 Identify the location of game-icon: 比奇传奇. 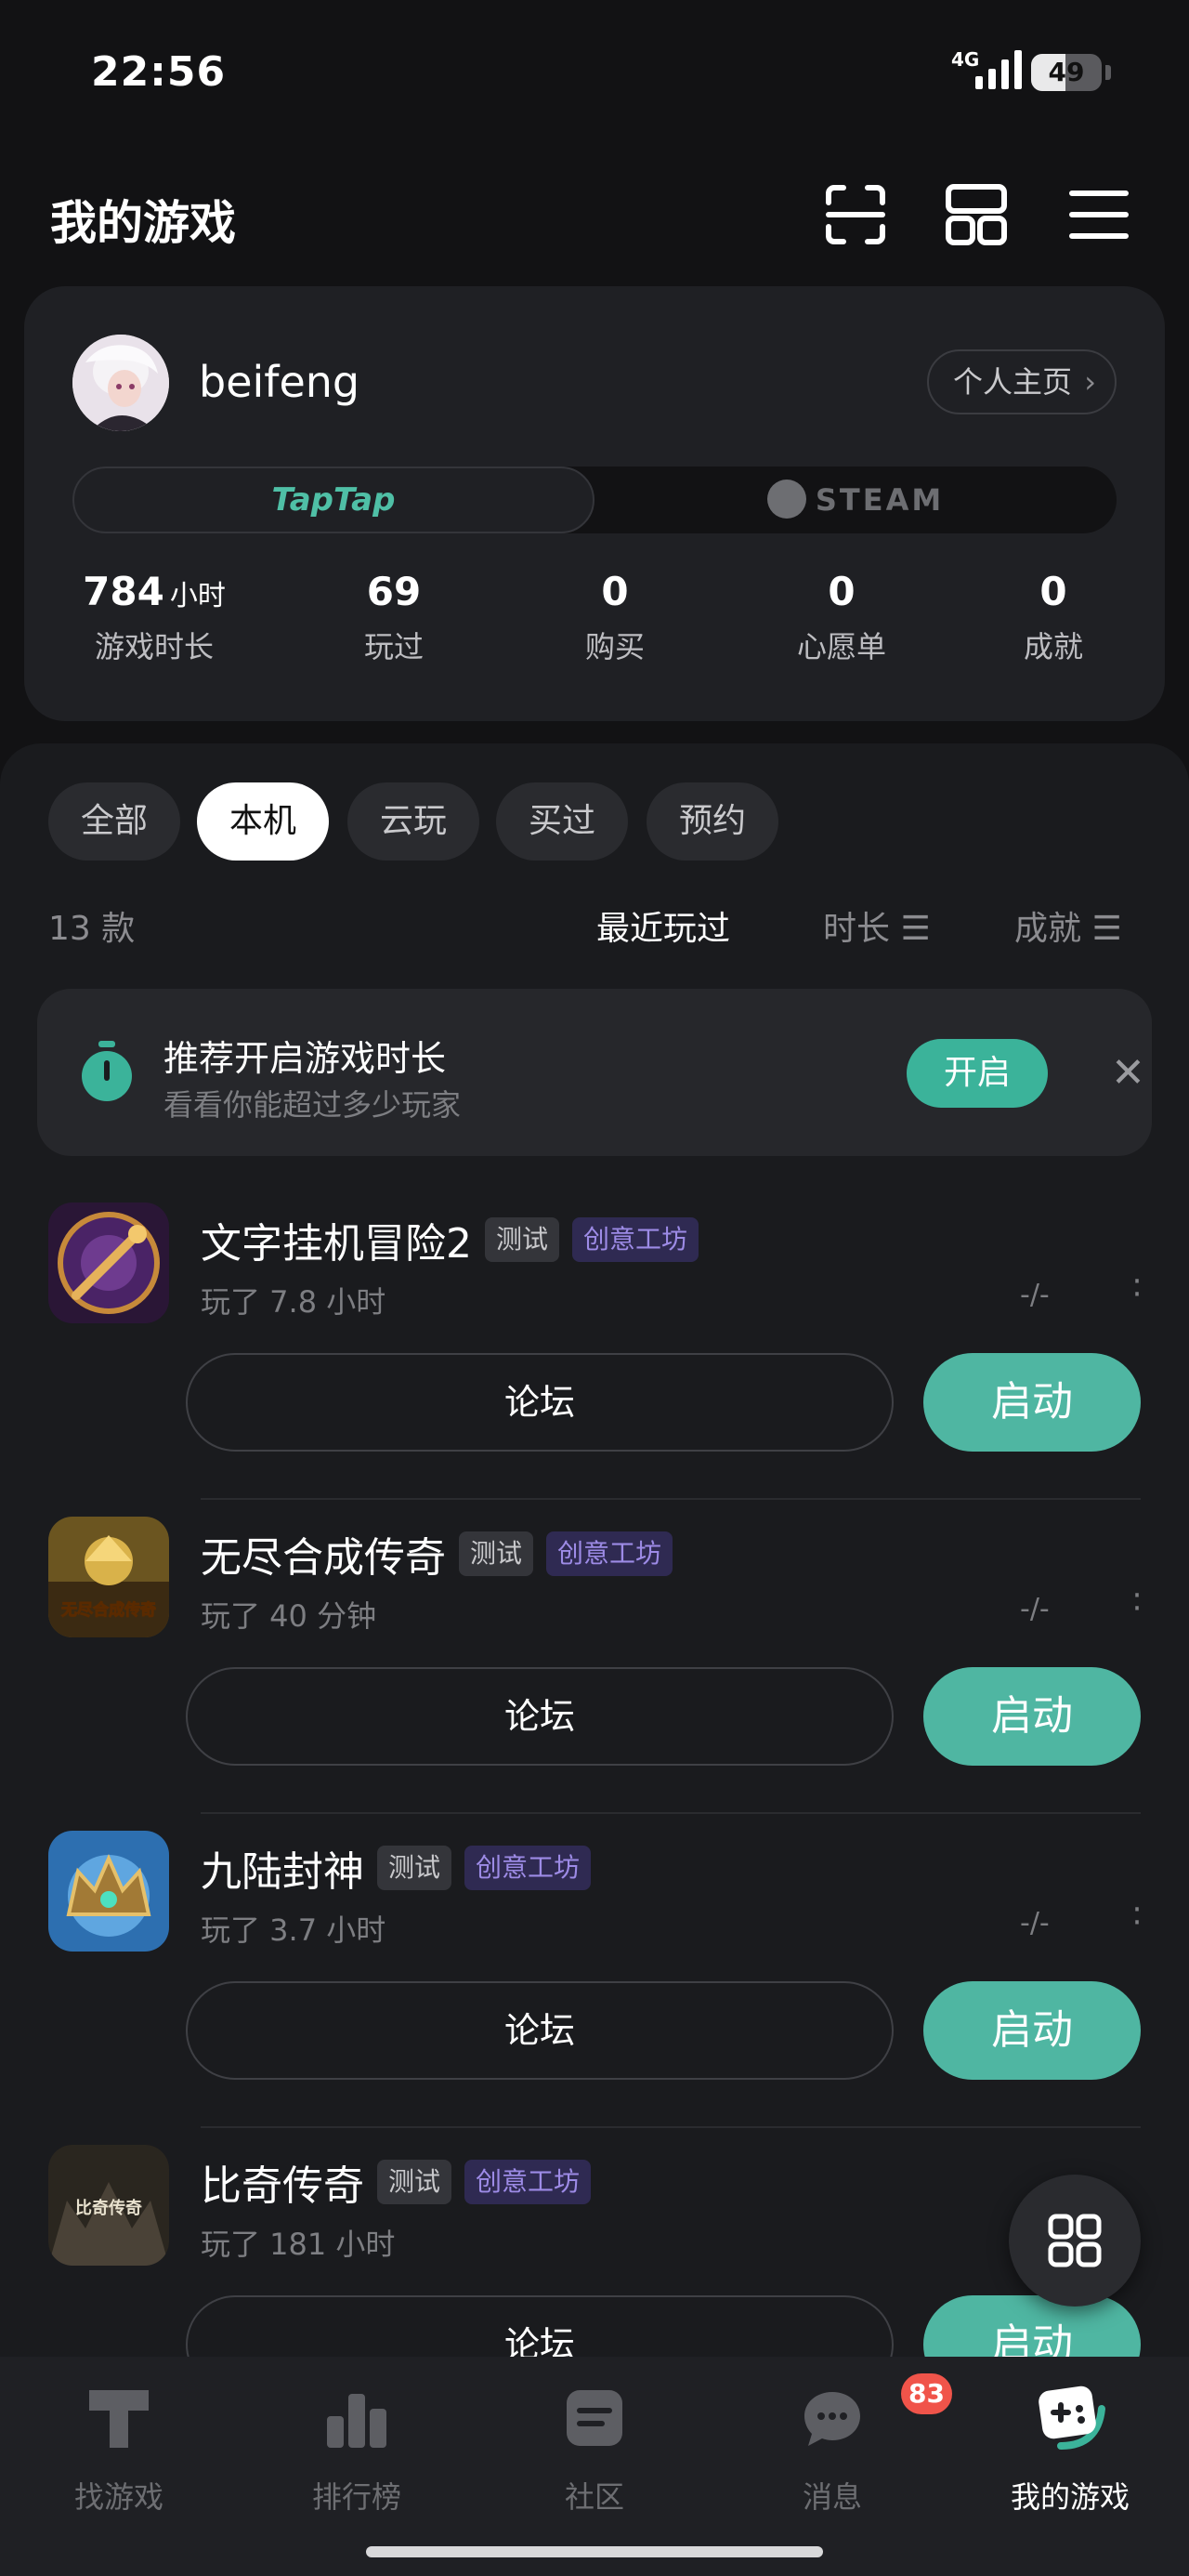
(108, 2205).